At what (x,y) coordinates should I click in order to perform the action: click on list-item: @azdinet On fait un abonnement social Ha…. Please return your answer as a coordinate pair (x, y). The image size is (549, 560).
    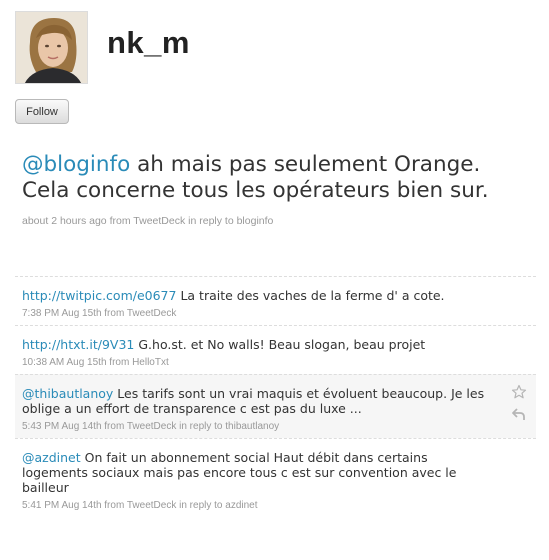
    Looking at the image, I should click on (275, 477).